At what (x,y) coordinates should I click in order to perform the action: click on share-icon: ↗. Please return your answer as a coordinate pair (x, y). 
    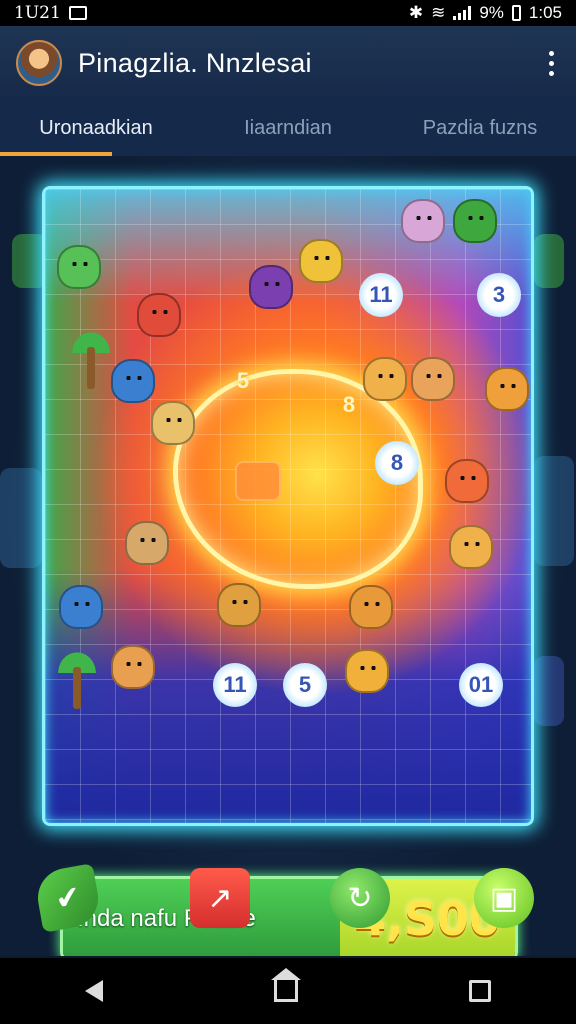
    Looking at the image, I should click on (220, 898).